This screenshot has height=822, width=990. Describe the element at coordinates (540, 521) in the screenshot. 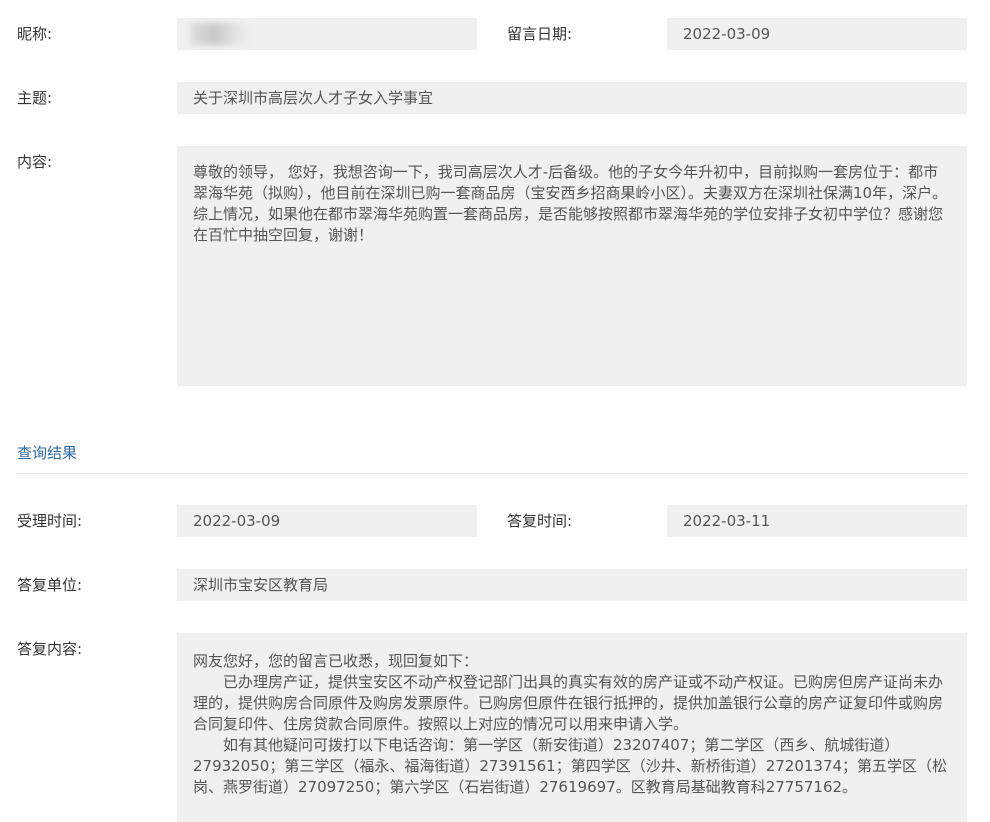

I see `reply-time-label: 答复时间:` at that location.